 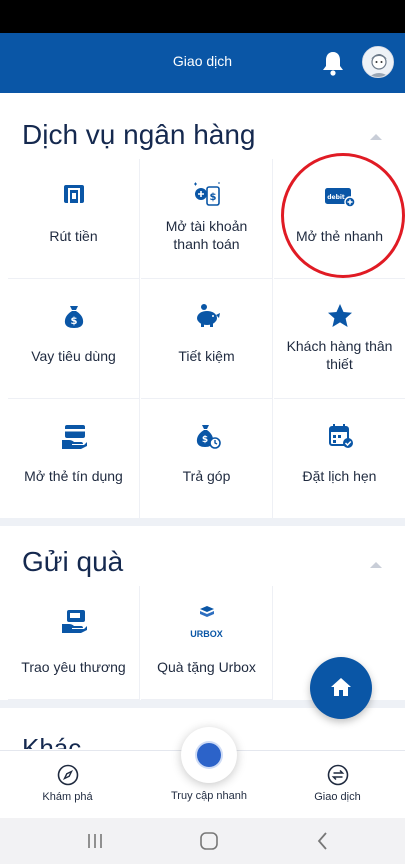 I want to click on home-button, so click(x=341, y=688).